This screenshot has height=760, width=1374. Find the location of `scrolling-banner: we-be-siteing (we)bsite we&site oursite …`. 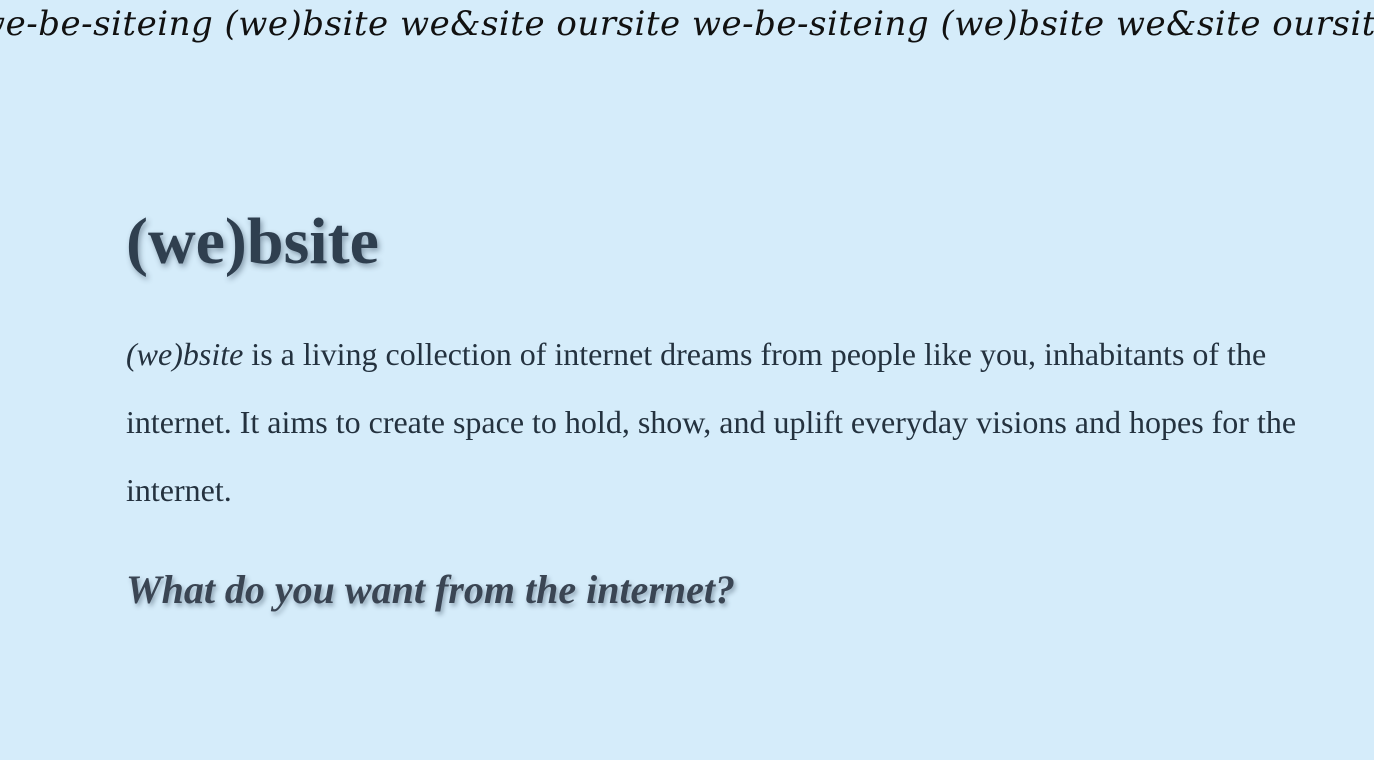

scrolling-banner: we-be-siteing (we)bsite we&site oursite … is located at coordinates (687, 28).